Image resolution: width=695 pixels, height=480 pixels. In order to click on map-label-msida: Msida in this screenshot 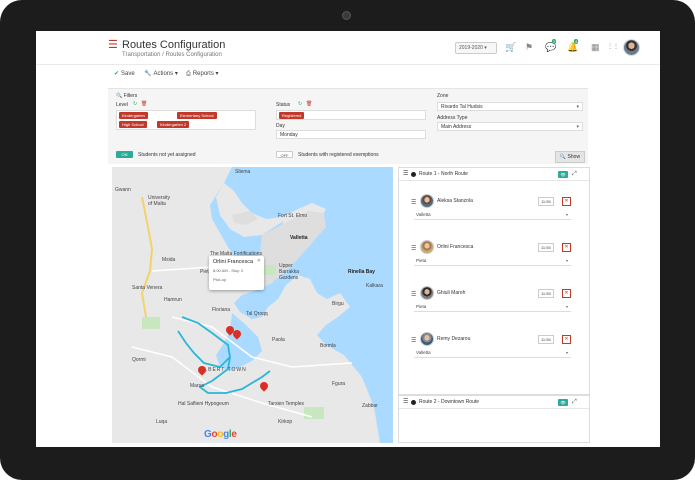, I will do `click(169, 260)`.